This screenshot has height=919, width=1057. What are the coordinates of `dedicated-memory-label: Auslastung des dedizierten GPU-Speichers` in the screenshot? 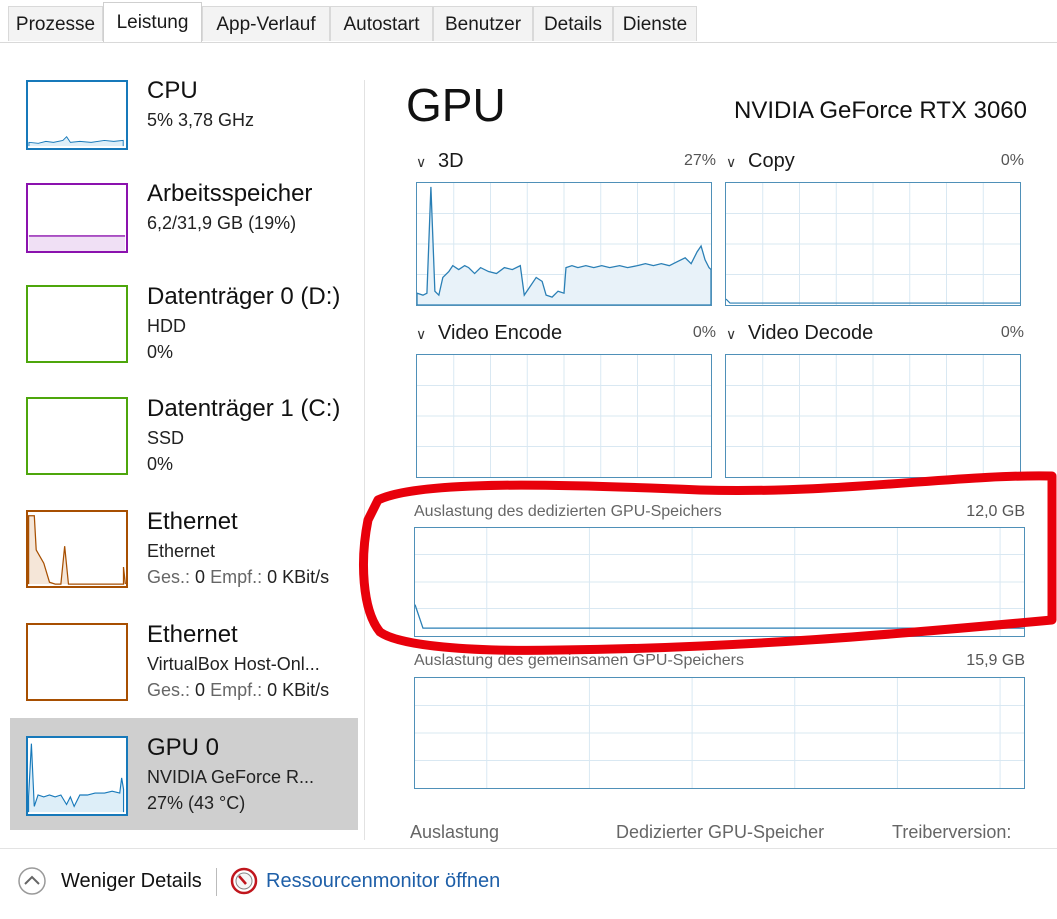 It's located at (568, 511).